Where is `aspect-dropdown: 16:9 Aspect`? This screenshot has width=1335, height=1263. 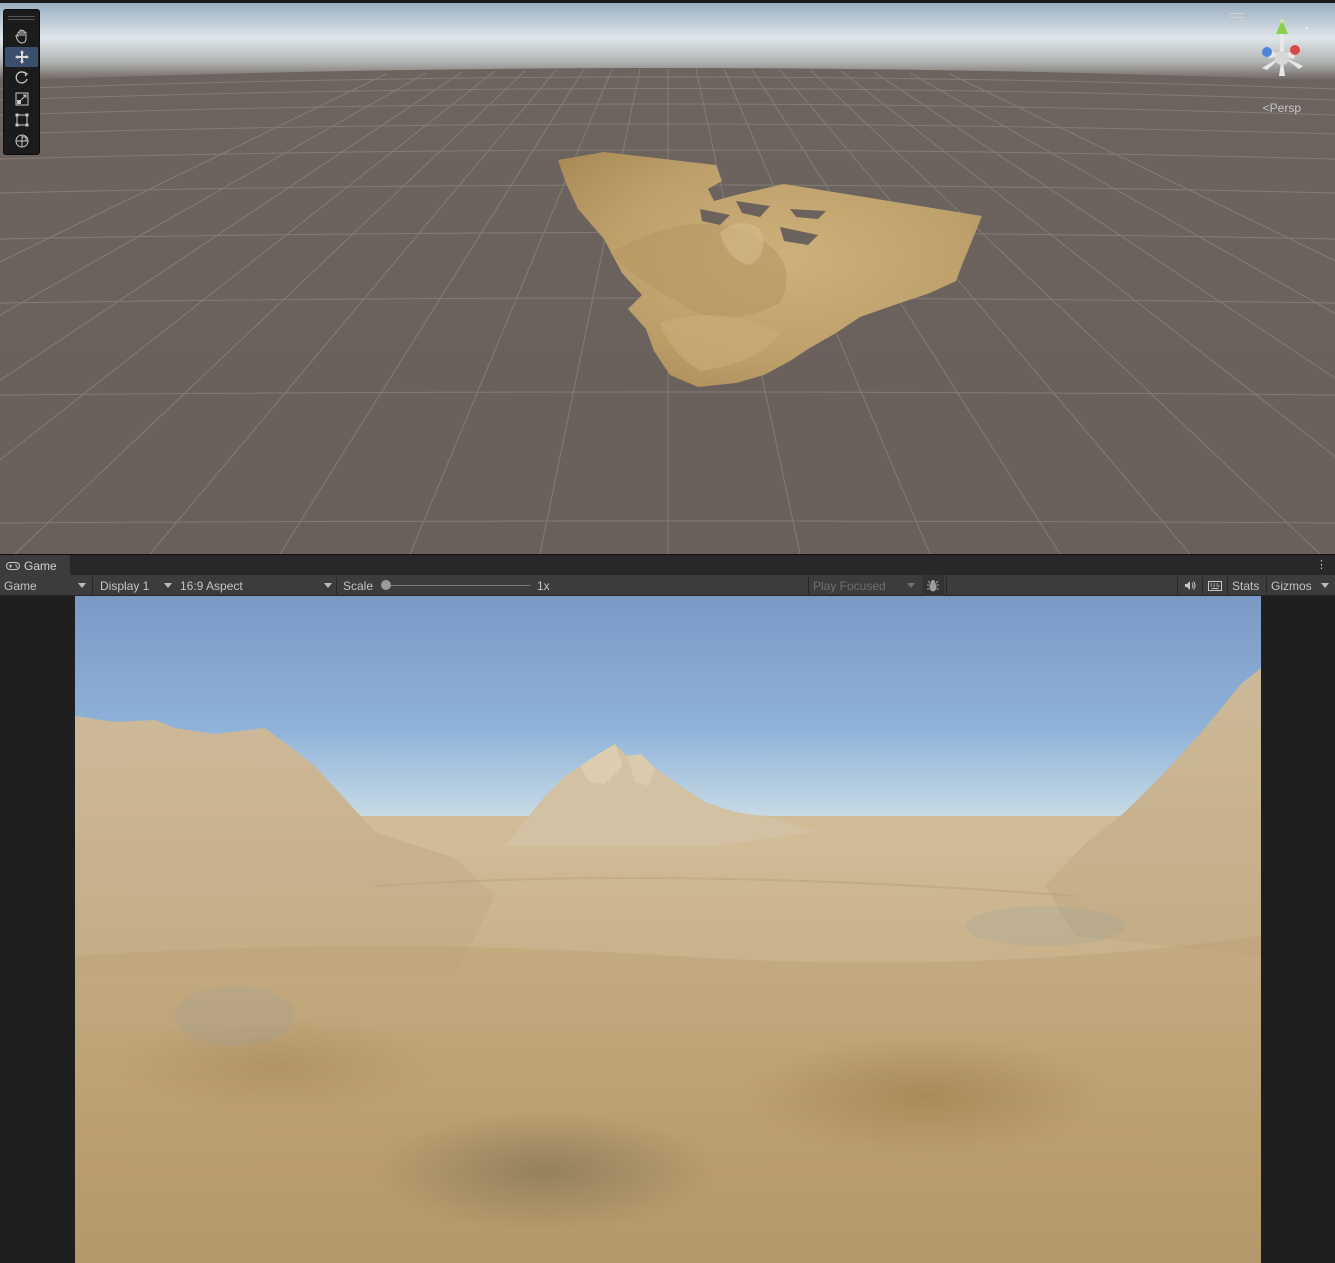 aspect-dropdown: 16:9 Aspect is located at coordinates (256, 585).